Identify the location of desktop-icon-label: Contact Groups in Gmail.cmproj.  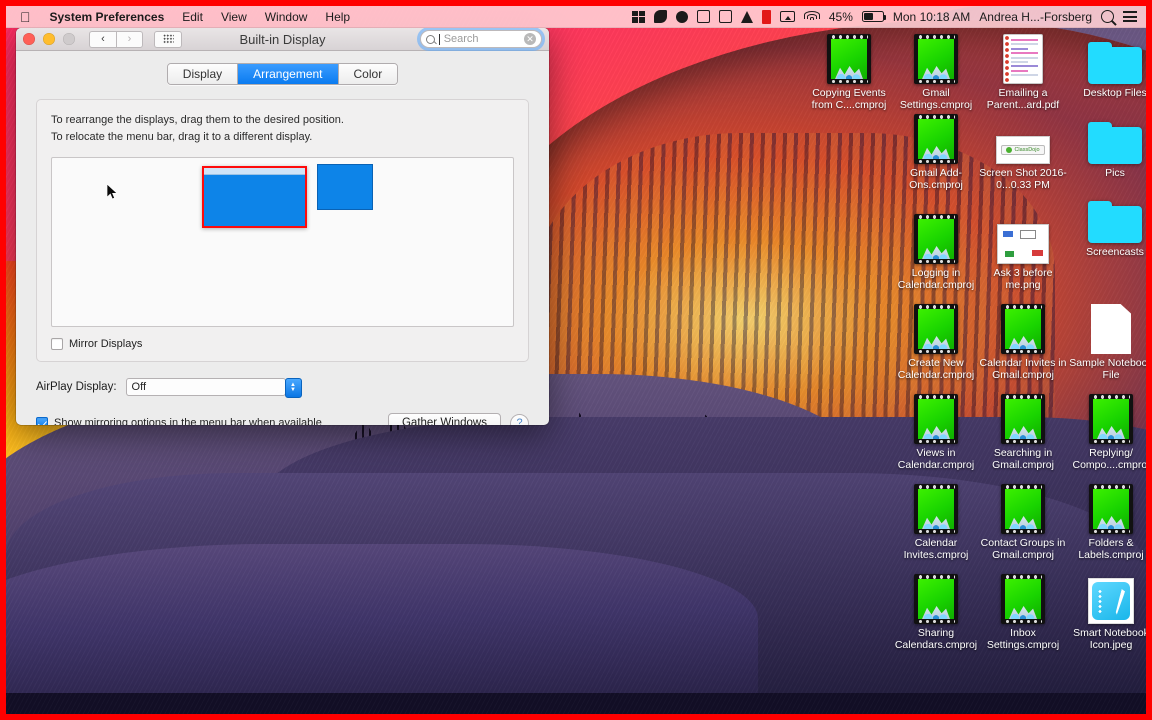
(1023, 549).